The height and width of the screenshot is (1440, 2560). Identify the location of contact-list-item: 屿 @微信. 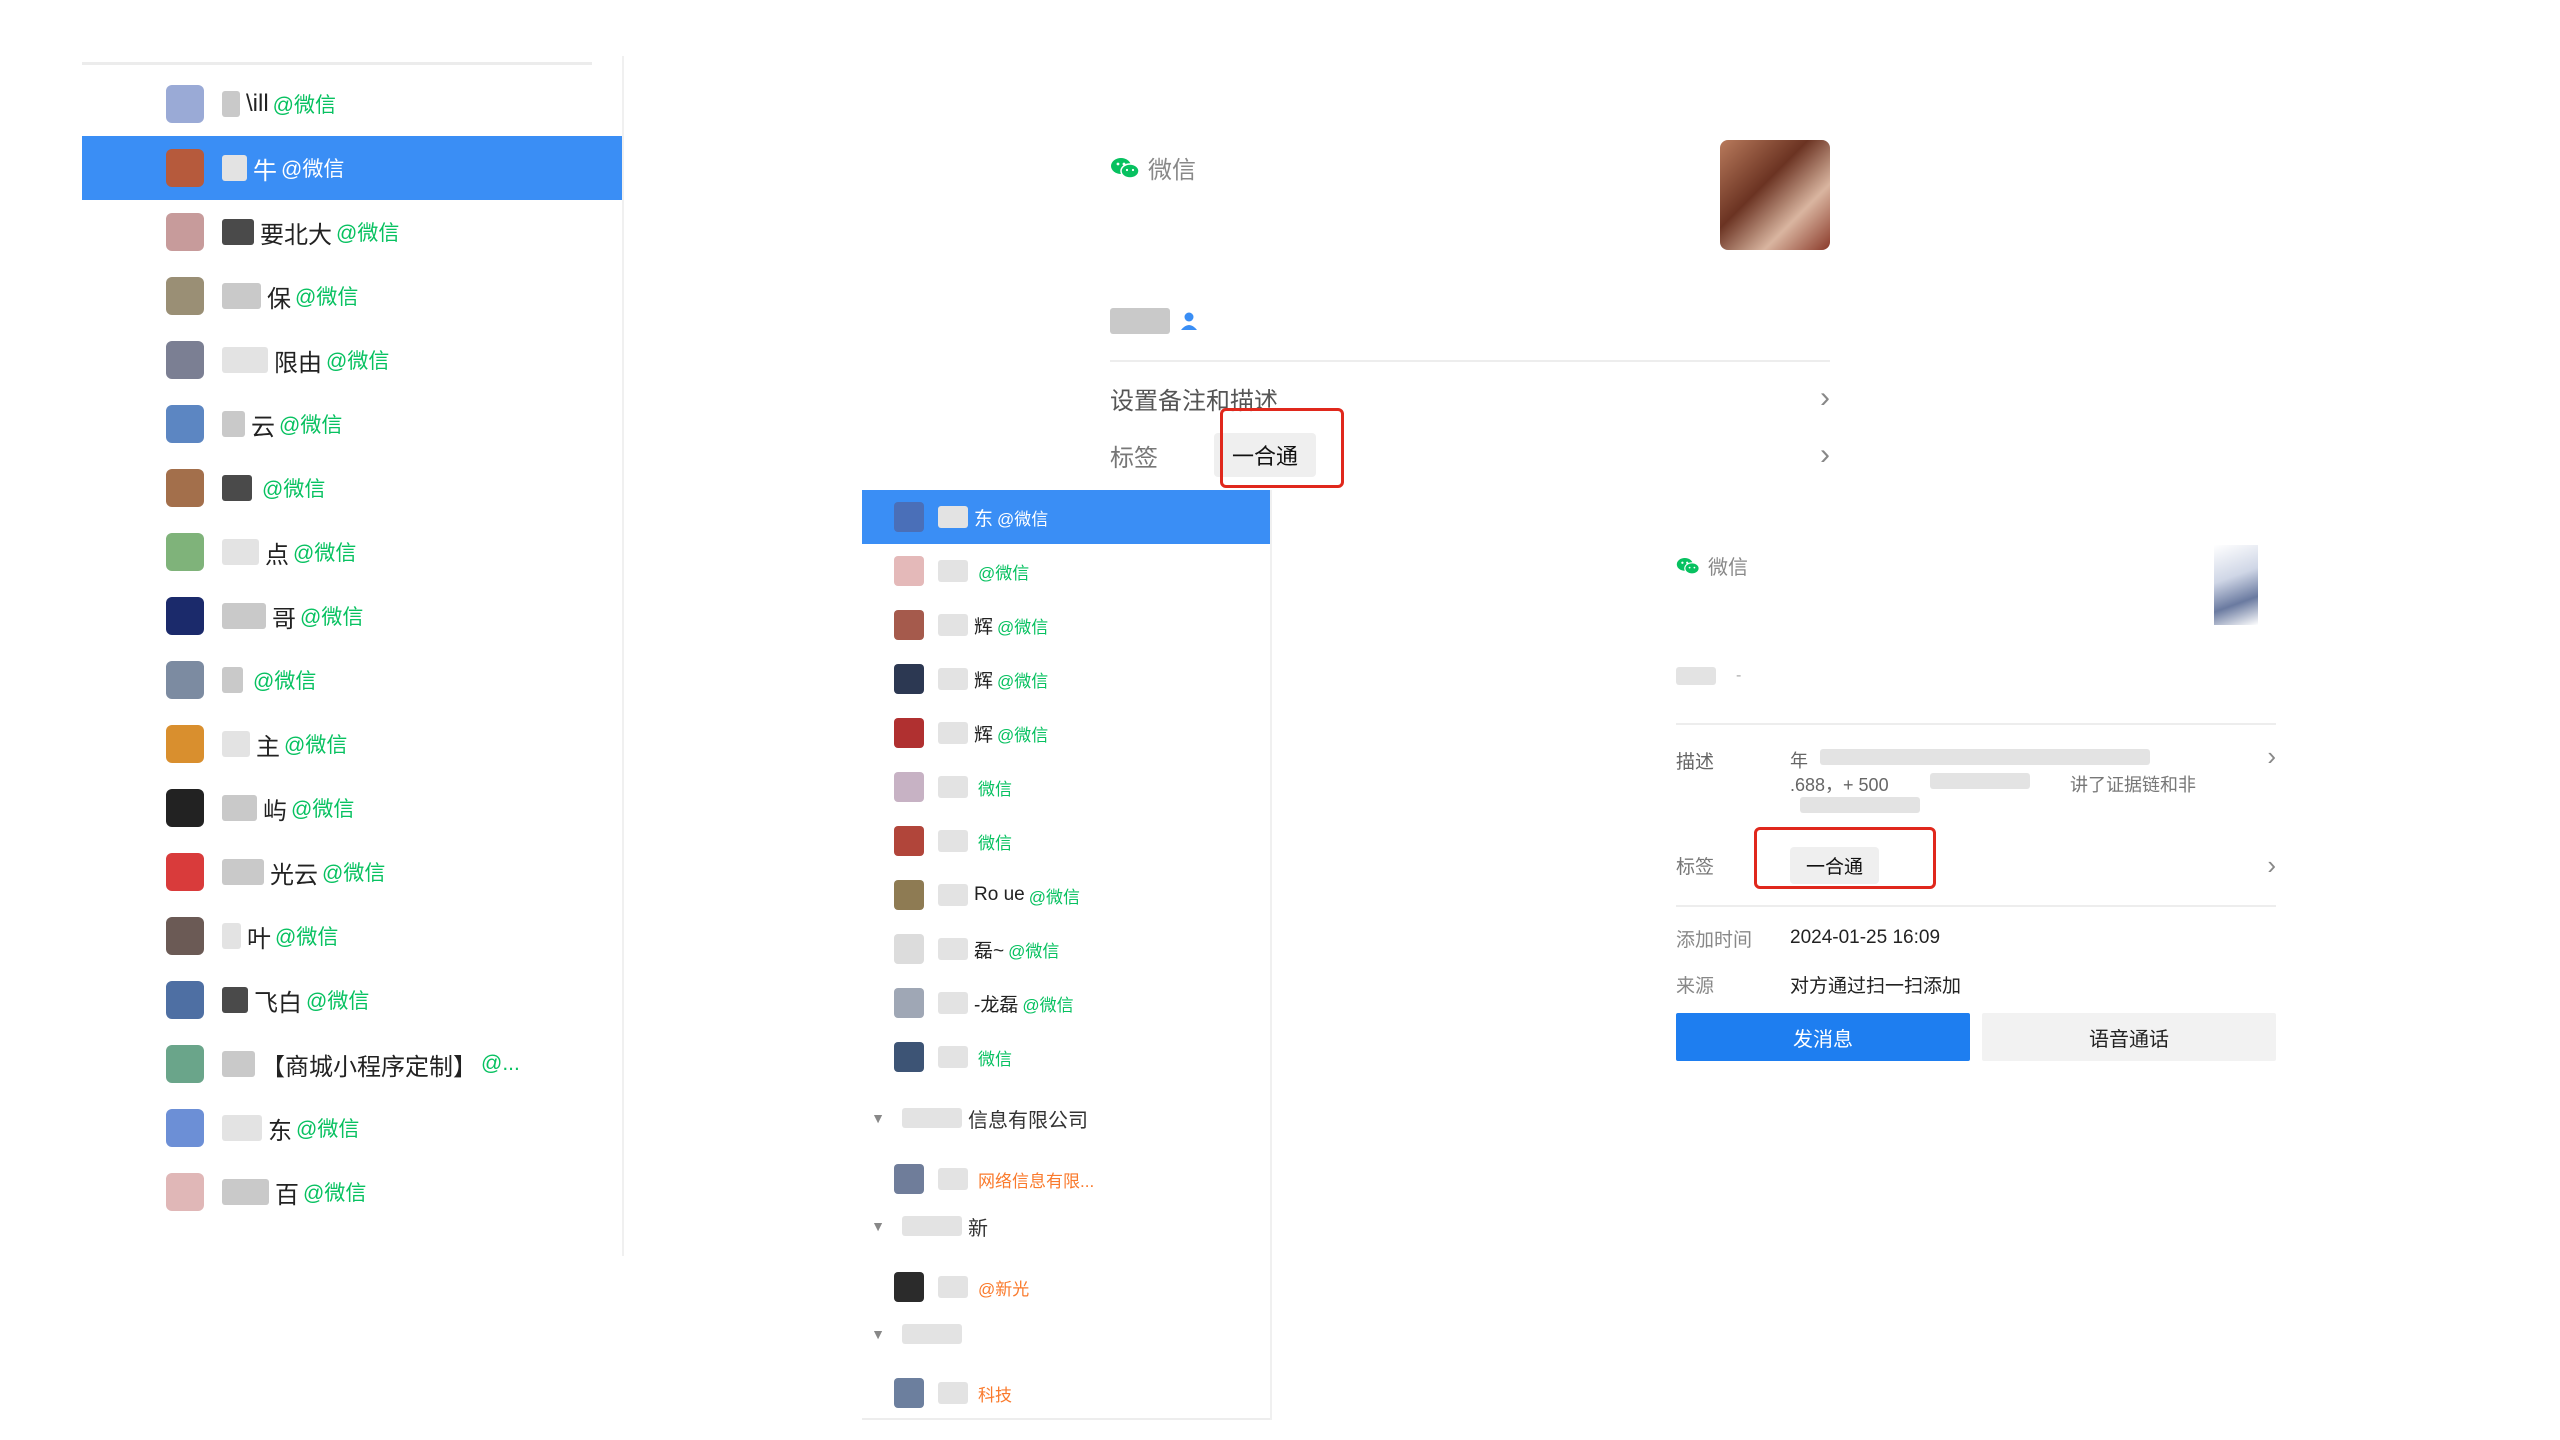
(352, 808).